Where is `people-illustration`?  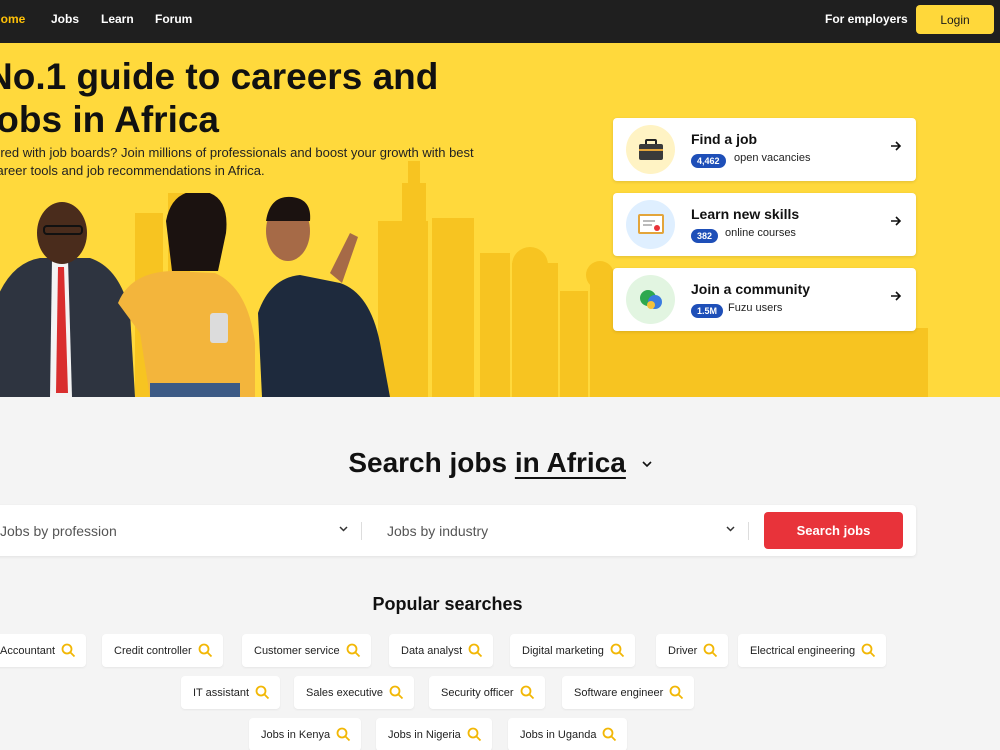
people-illustration is located at coordinates (195, 295).